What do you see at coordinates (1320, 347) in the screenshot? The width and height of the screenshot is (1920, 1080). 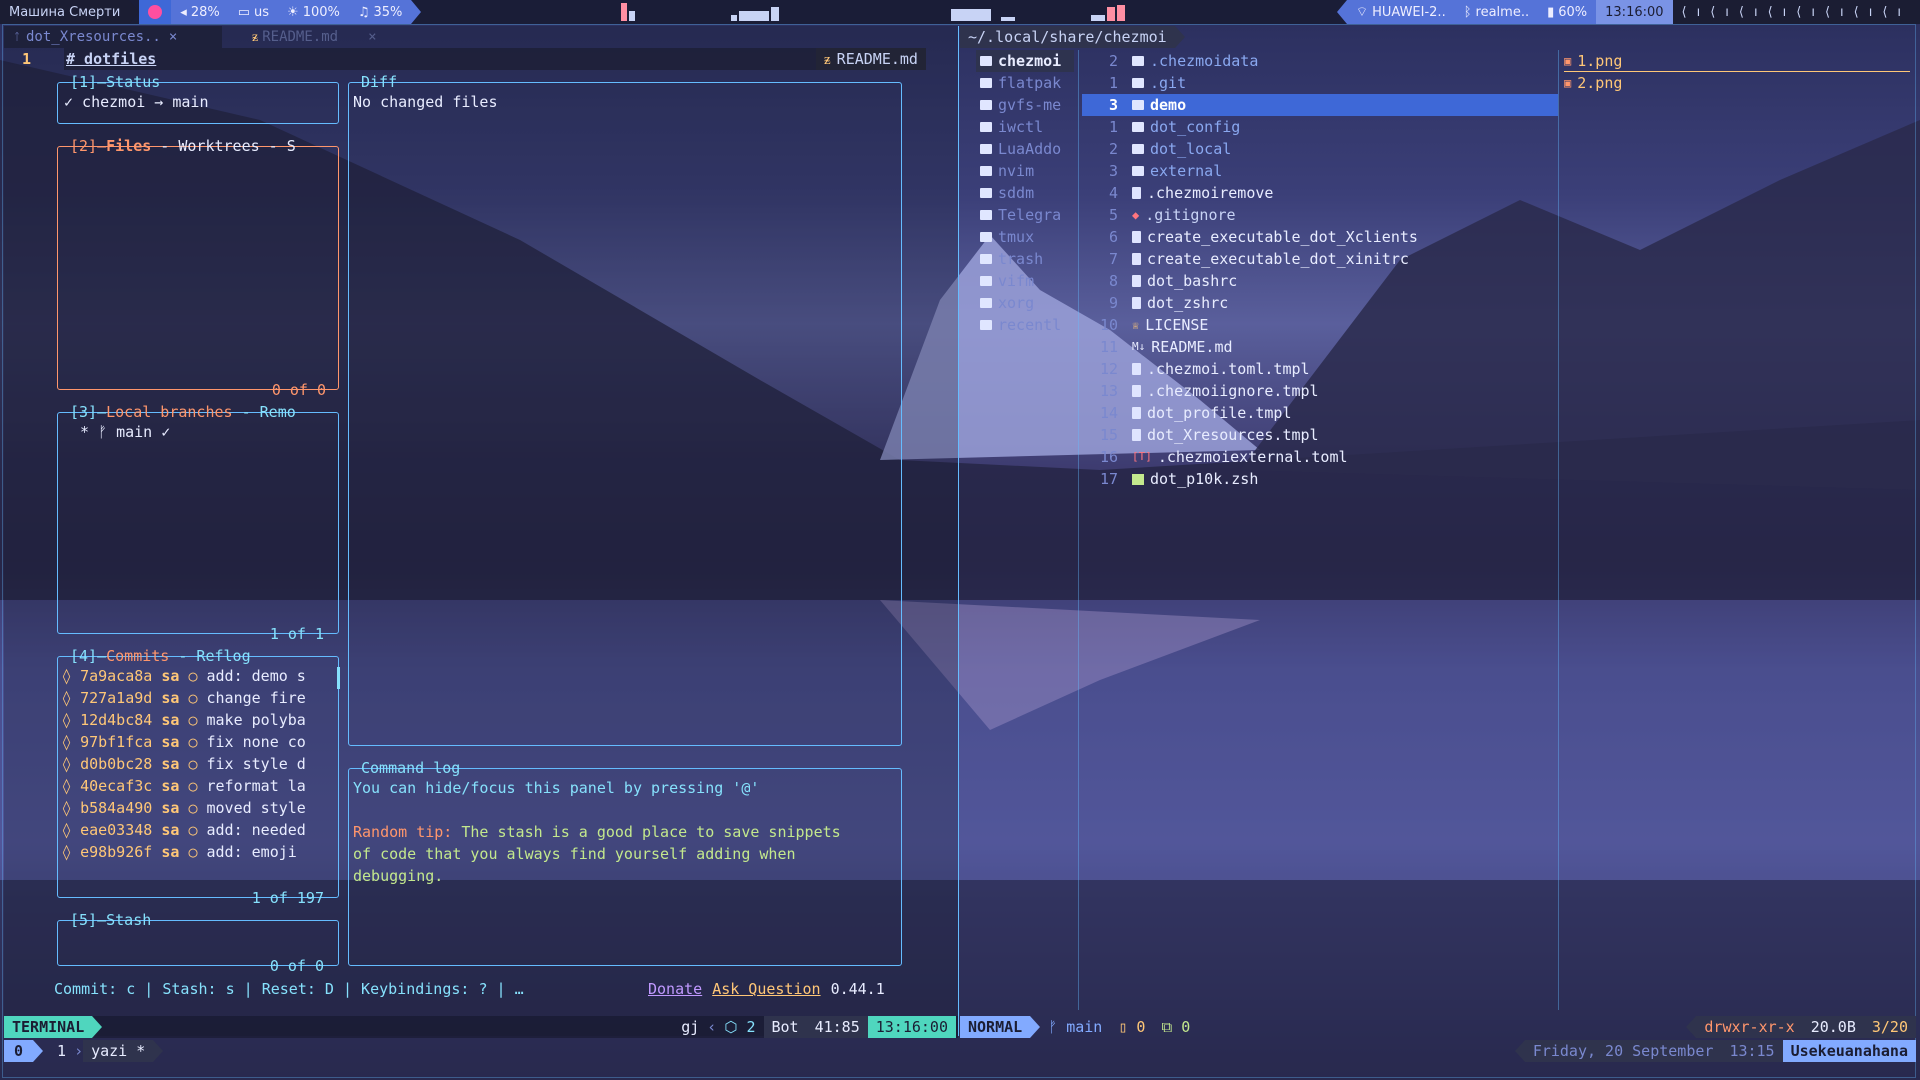 I see `file-item: 11 M↓ README.md` at bounding box center [1320, 347].